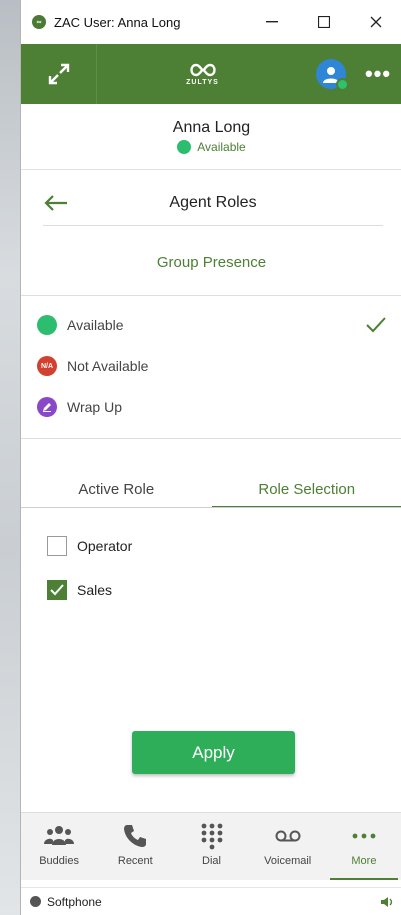 This screenshot has width=401, height=915. What do you see at coordinates (184, 147) in the screenshot?
I see `status-dot-icon` at bounding box center [184, 147].